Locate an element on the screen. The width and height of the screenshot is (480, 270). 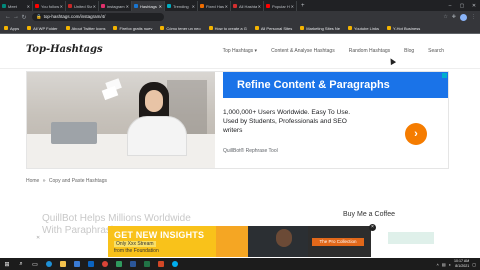
bookmark-item: Cómo tener un neo is located at coordinates (180, 28).